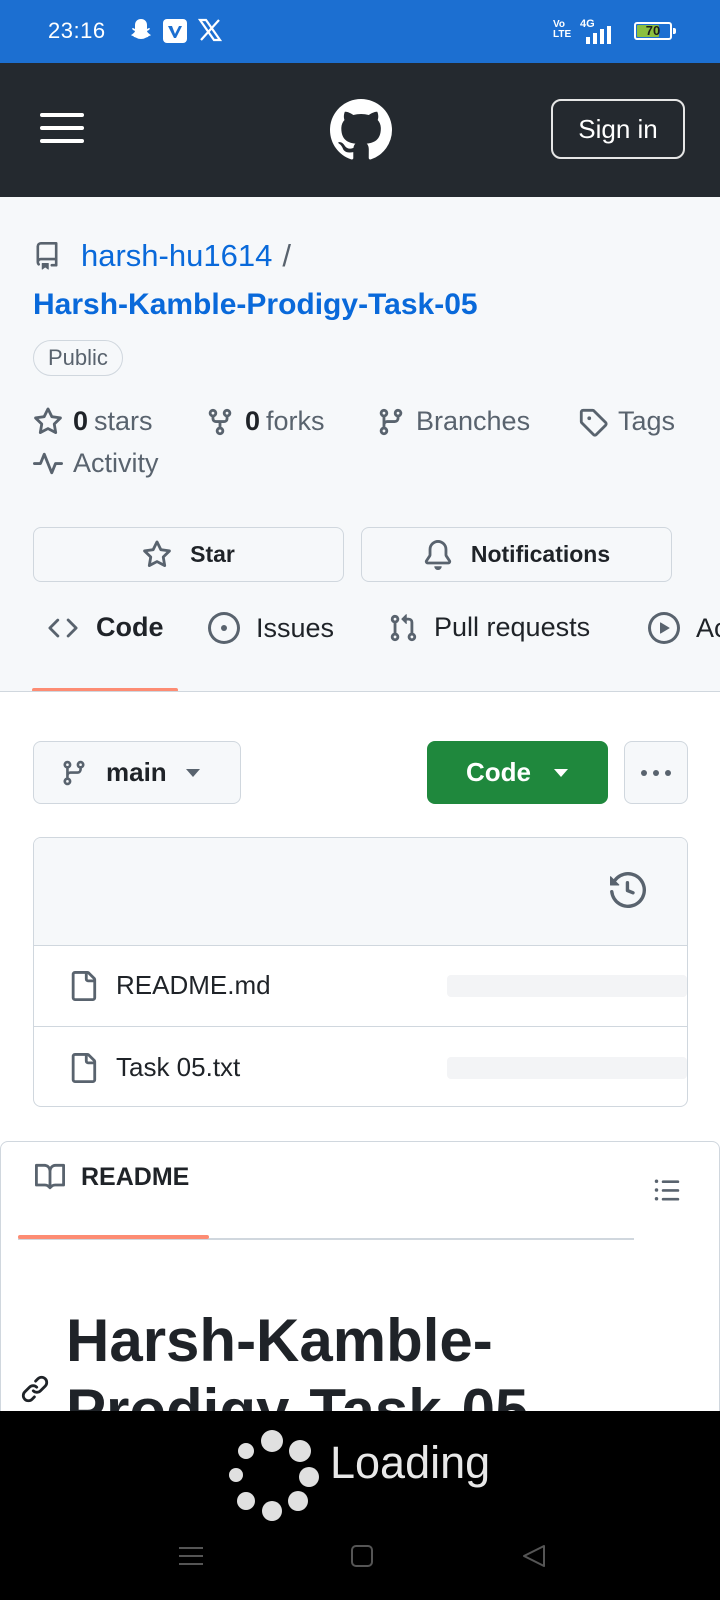  I want to click on pulse-icon, so click(48, 464).